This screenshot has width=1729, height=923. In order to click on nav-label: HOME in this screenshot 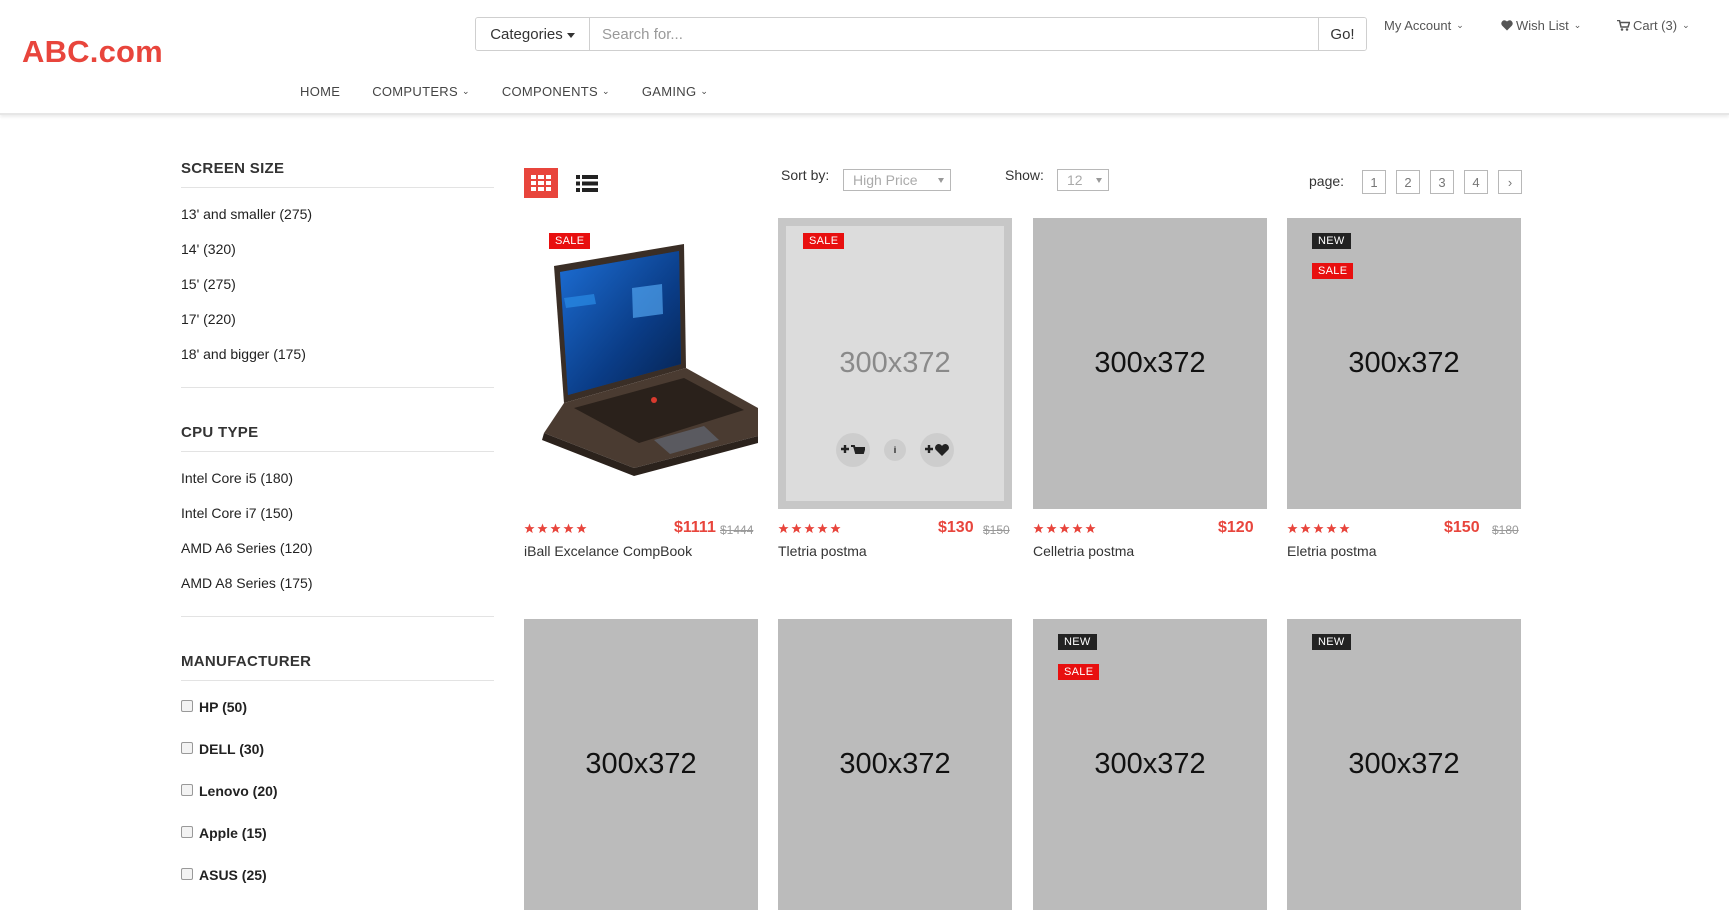, I will do `click(320, 91)`.